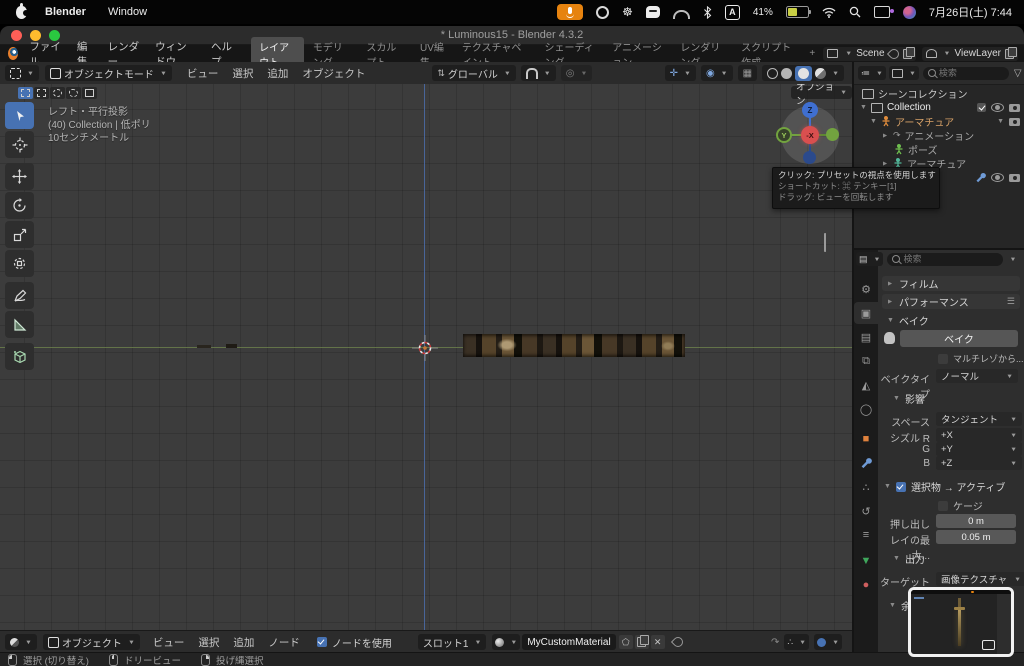  What do you see at coordinates (965, 73) in the screenshot?
I see `outliner-search-input` at bounding box center [965, 73].